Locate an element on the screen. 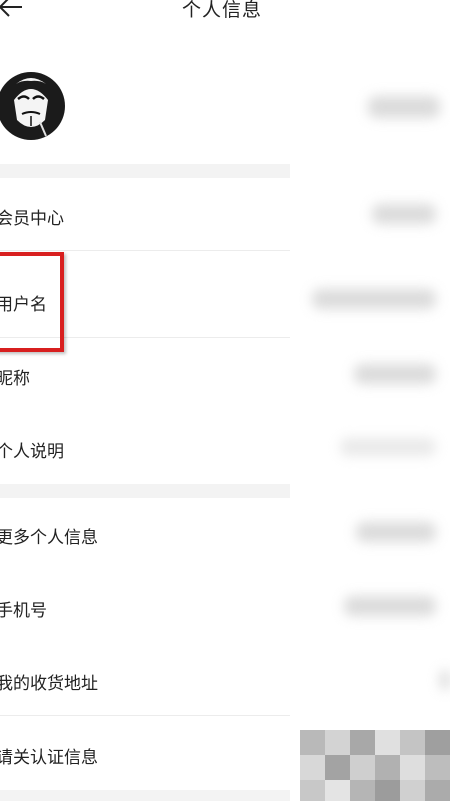  list-item-label: 更多个人信息 is located at coordinates (49, 538).